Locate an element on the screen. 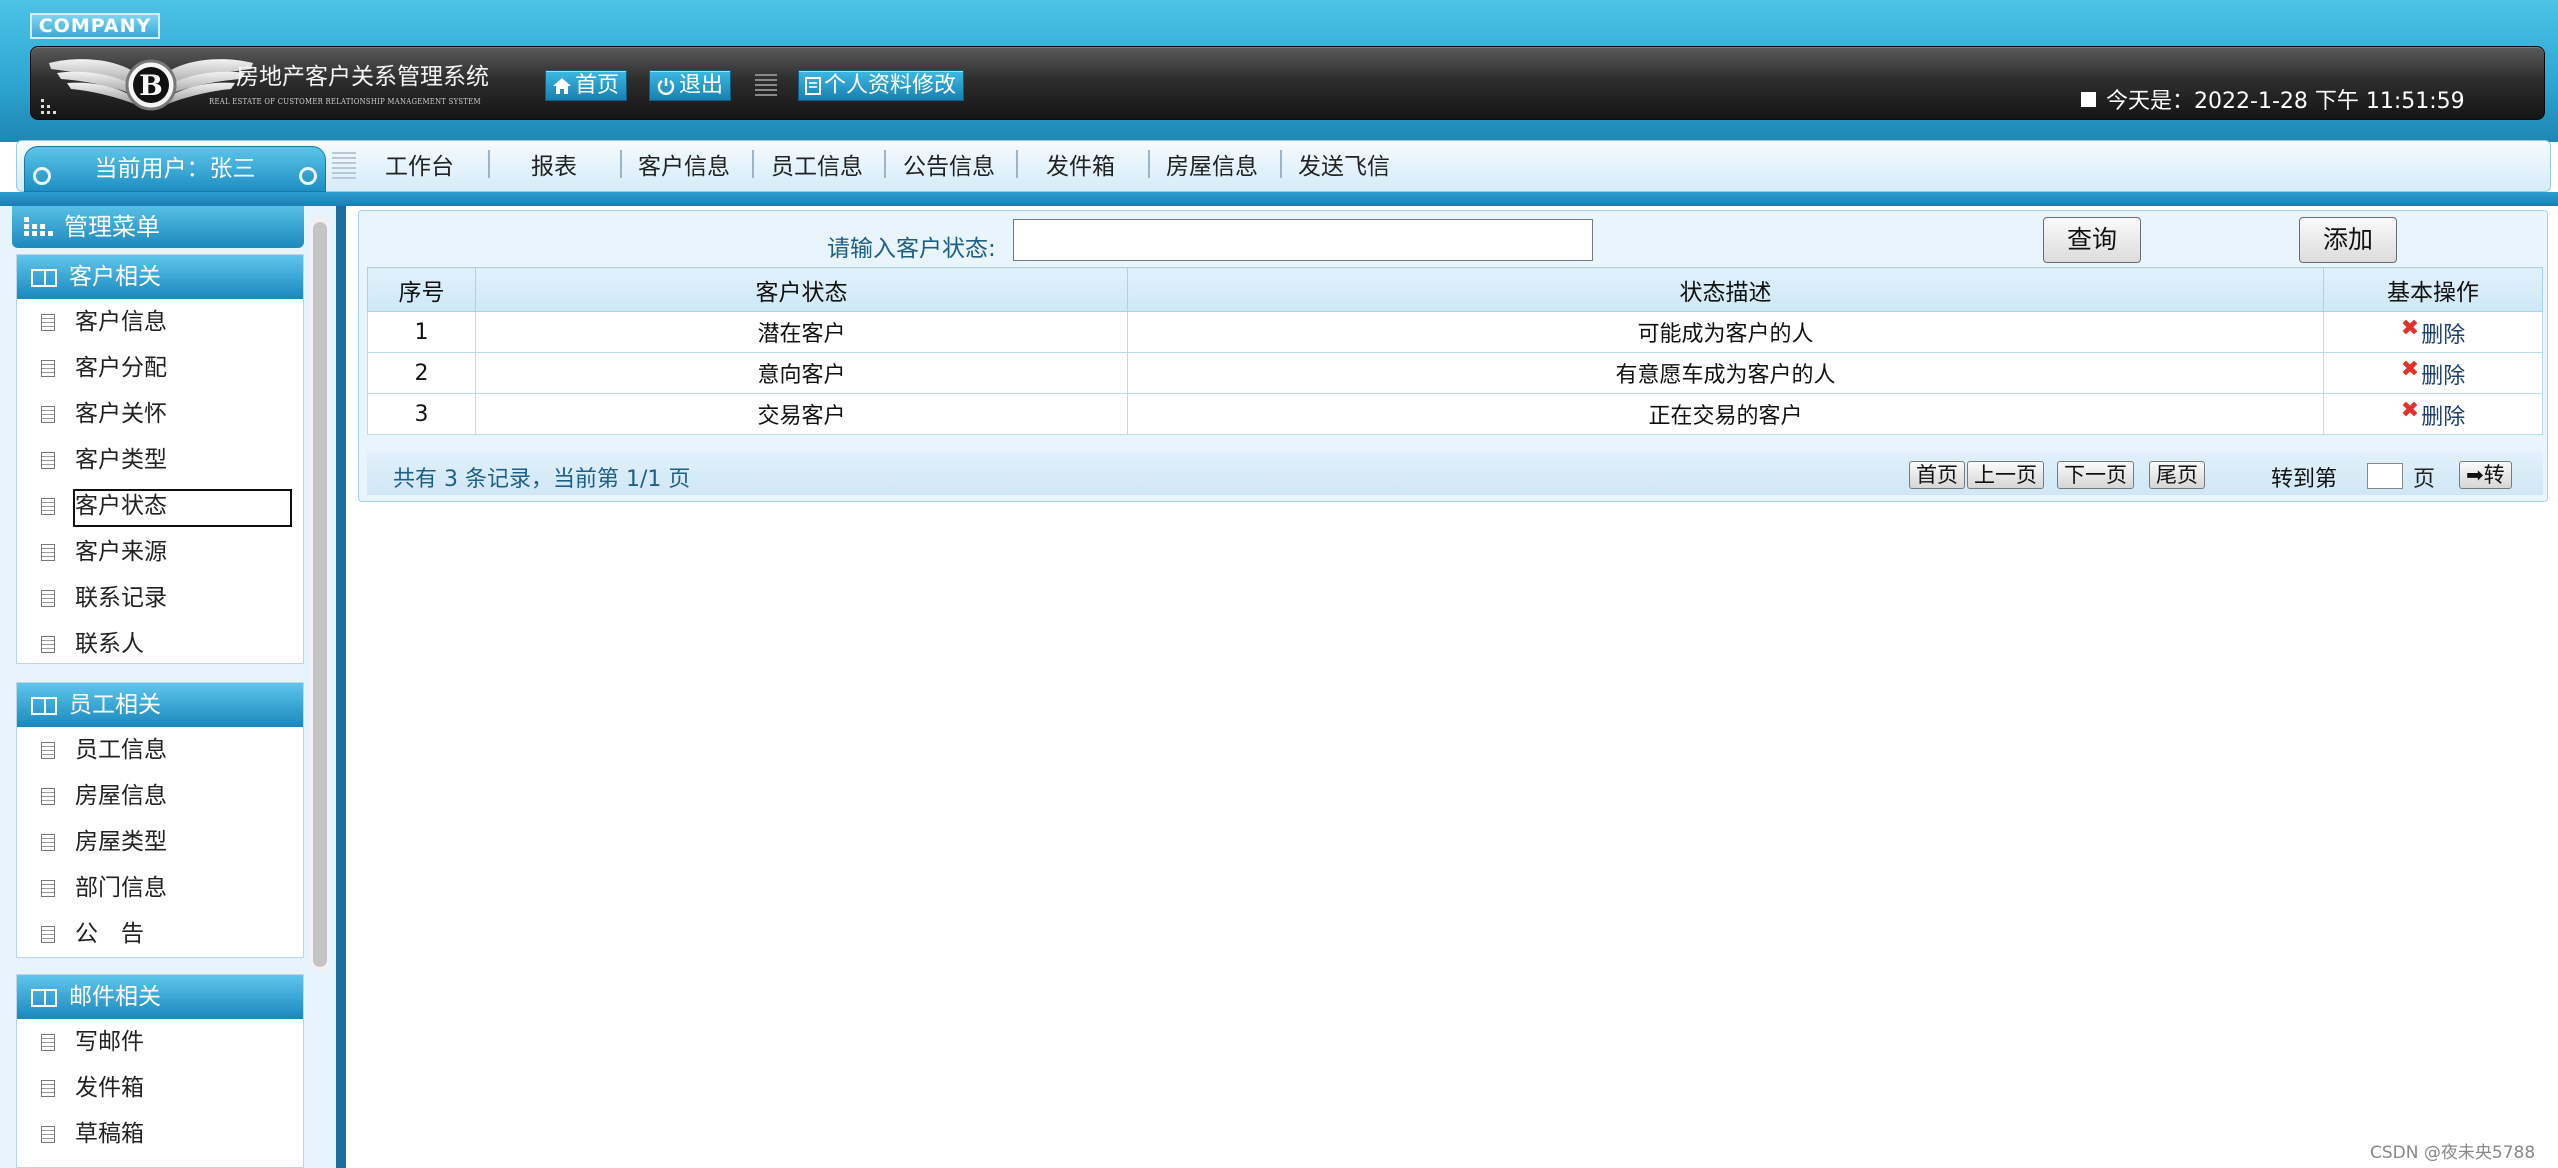  sidebar-item-label: 客户信息 is located at coordinates (121, 322).